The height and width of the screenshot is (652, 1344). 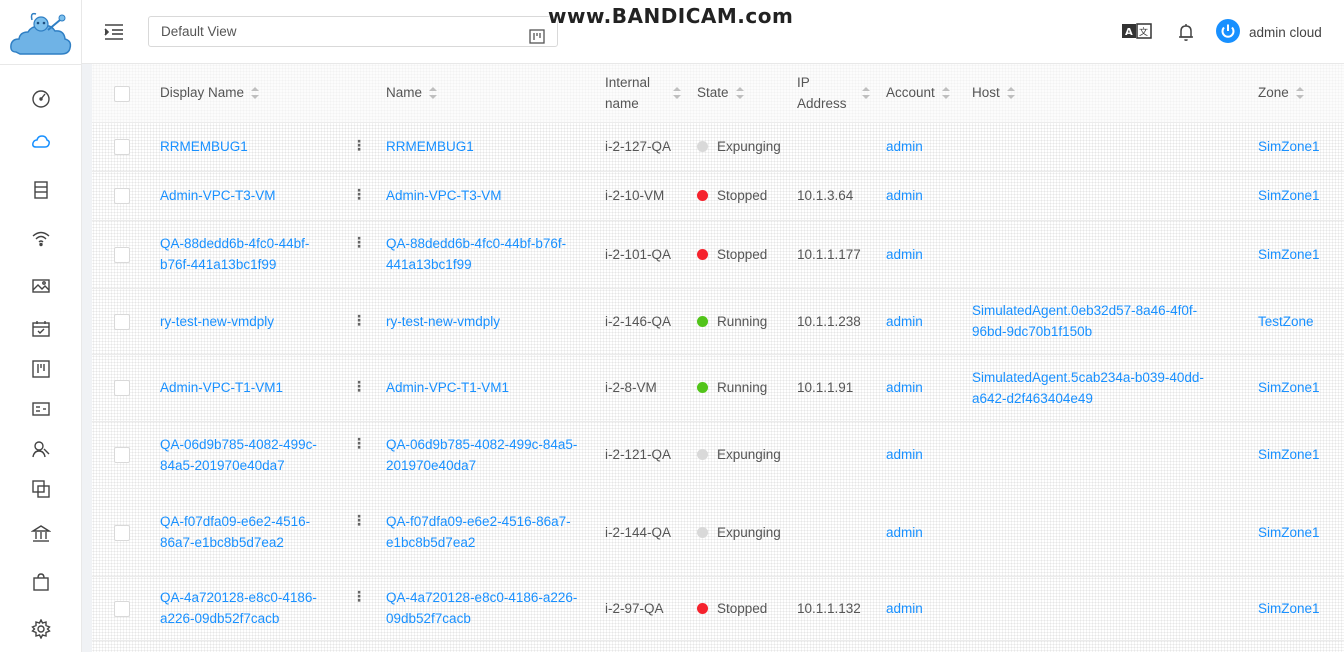 What do you see at coordinates (1286, 321) in the screenshot?
I see `zone-link: TestZone` at bounding box center [1286, 321].